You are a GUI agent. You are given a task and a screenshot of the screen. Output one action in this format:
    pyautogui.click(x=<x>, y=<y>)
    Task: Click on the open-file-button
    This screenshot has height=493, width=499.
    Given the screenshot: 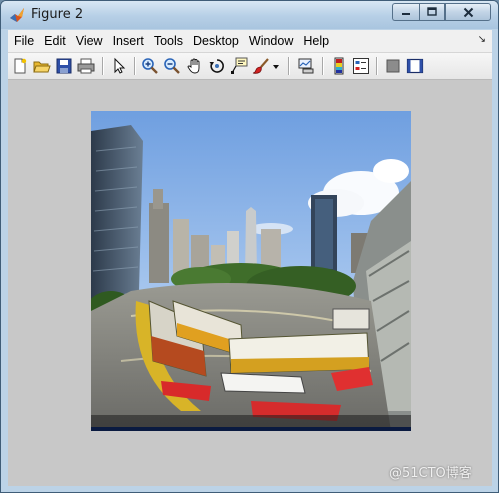 What is the action you would take?
    pyautogui.click(x=42, y=66)
    